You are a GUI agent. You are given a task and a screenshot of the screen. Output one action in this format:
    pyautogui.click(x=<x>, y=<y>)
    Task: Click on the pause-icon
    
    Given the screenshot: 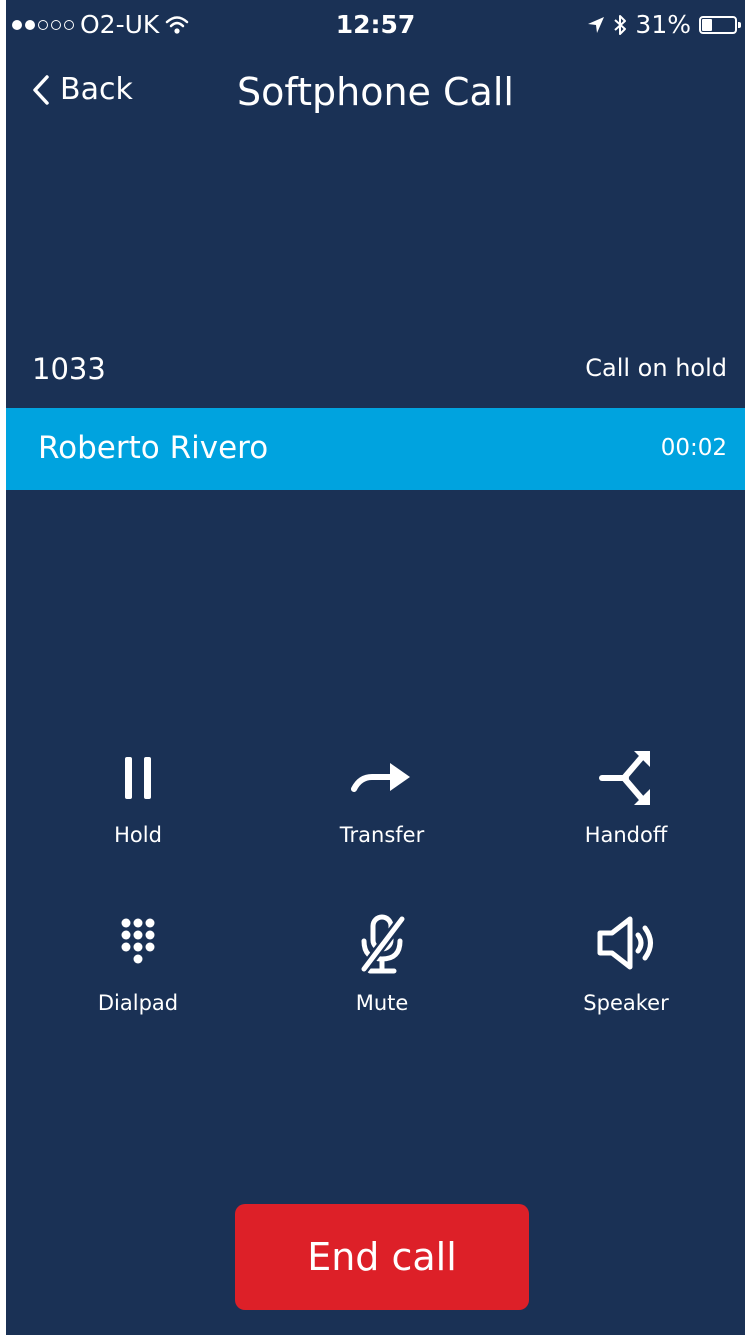 What is the action you would take?
    pyautogui.click(x=138, y=778)
    